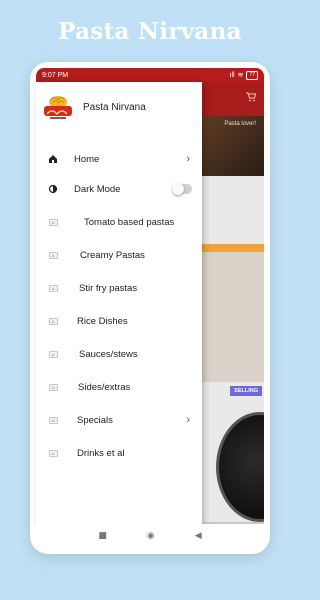  What do you see at coordinates (55, 75) in the screenshot?
I see `status-time: 9:07 PM` at bounding box center [55, 75].